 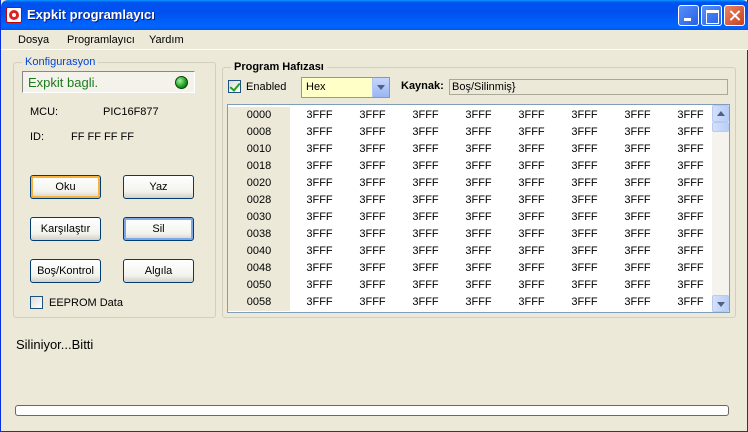 What do you see at coordinates (345, 87) in the screenshot?
I see `format-select: Hex` at bounding box center [345, 87].